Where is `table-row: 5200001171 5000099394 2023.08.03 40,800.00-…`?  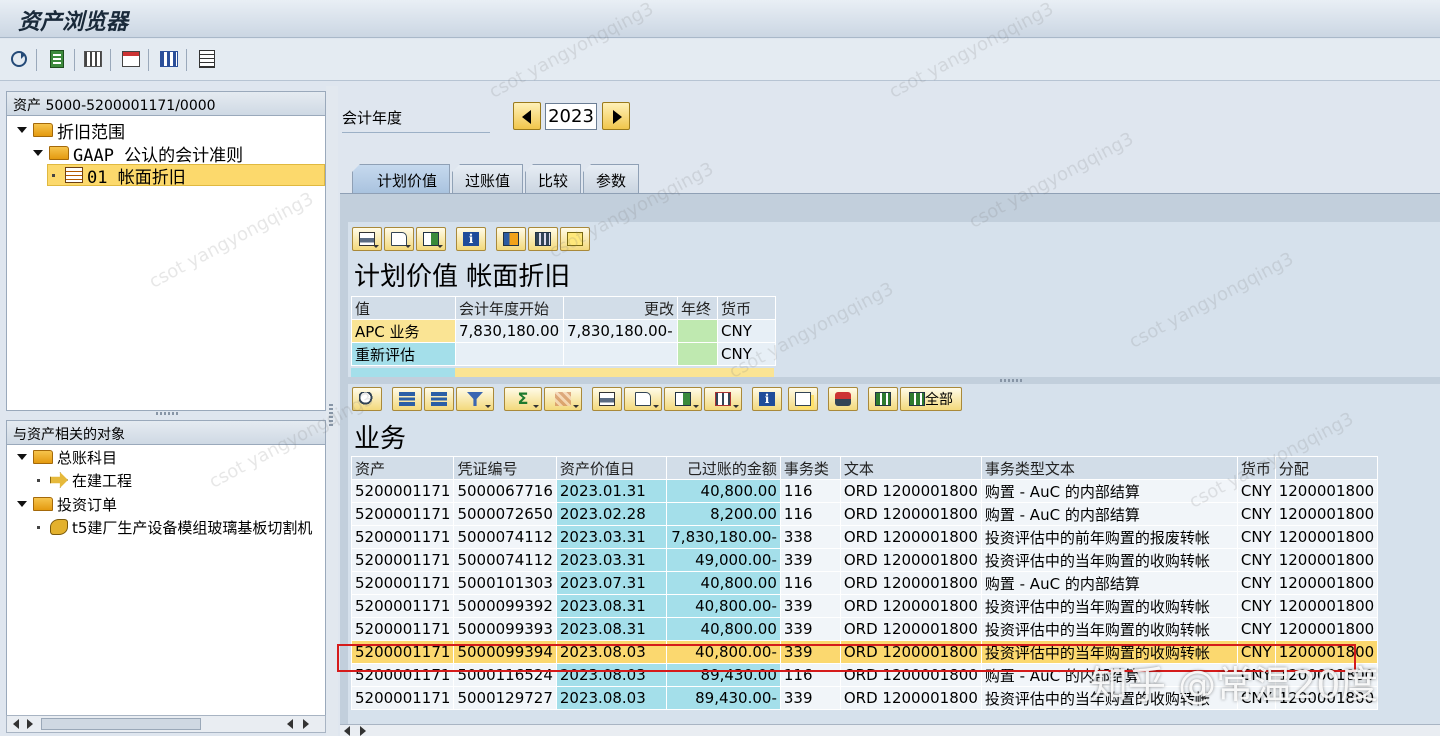
table-row: 5200001171 5000099394 2023.08.03 40,800.00-… is located at coordinates (864, 652).